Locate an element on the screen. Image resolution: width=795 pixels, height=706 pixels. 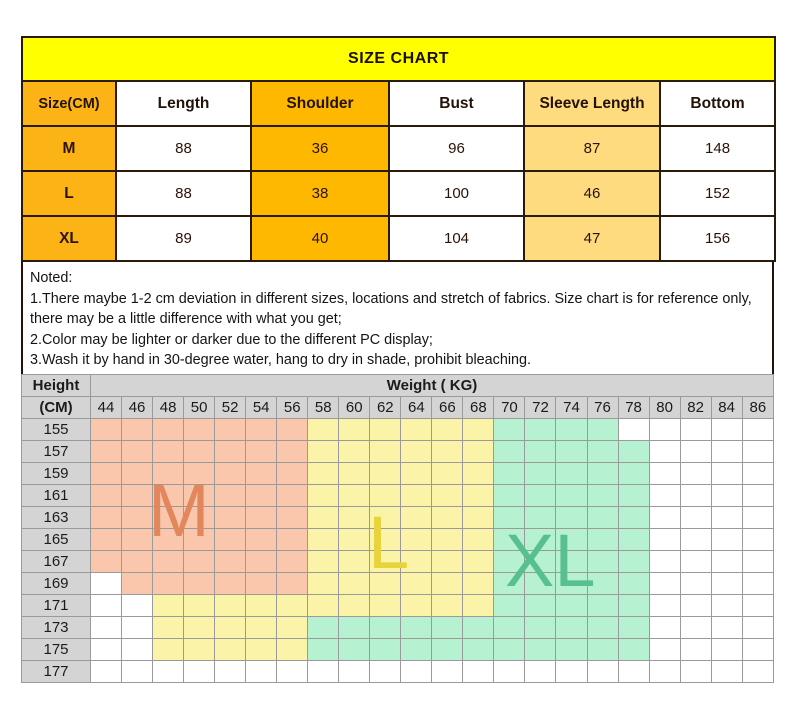
cell-sleeve: 47 is located at coordinates (592, 238).